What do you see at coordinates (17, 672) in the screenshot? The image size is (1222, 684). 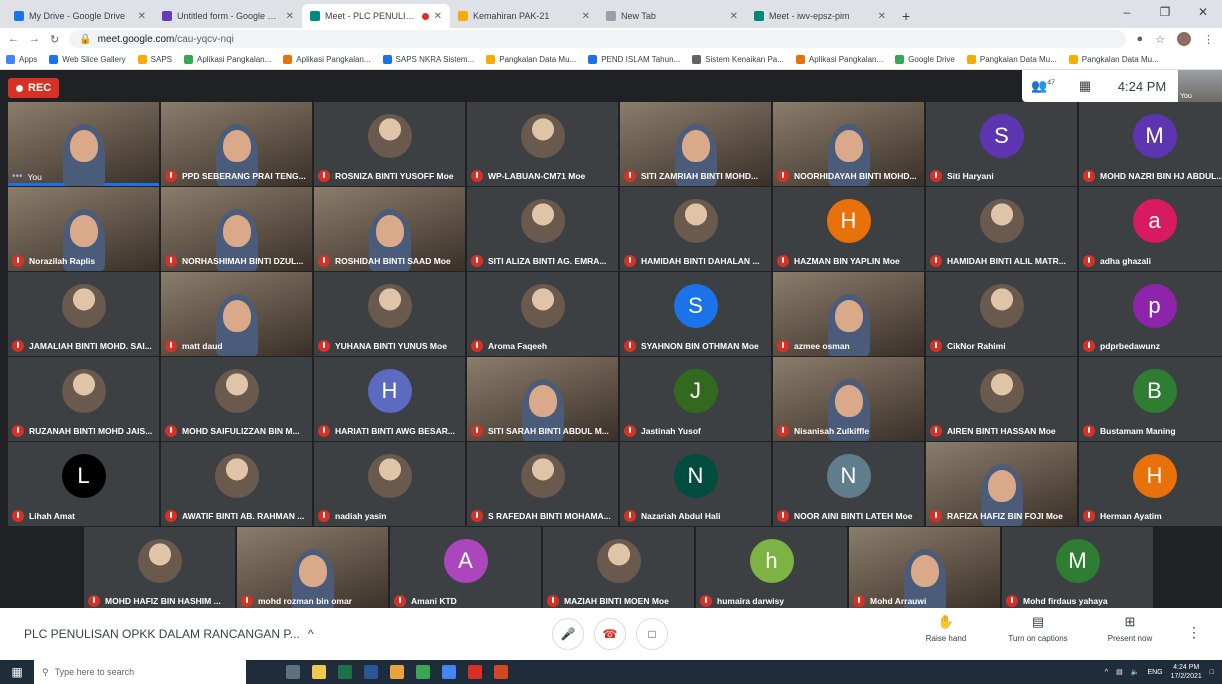 I see `start-button: ▦` at bounding box center [17, 672].